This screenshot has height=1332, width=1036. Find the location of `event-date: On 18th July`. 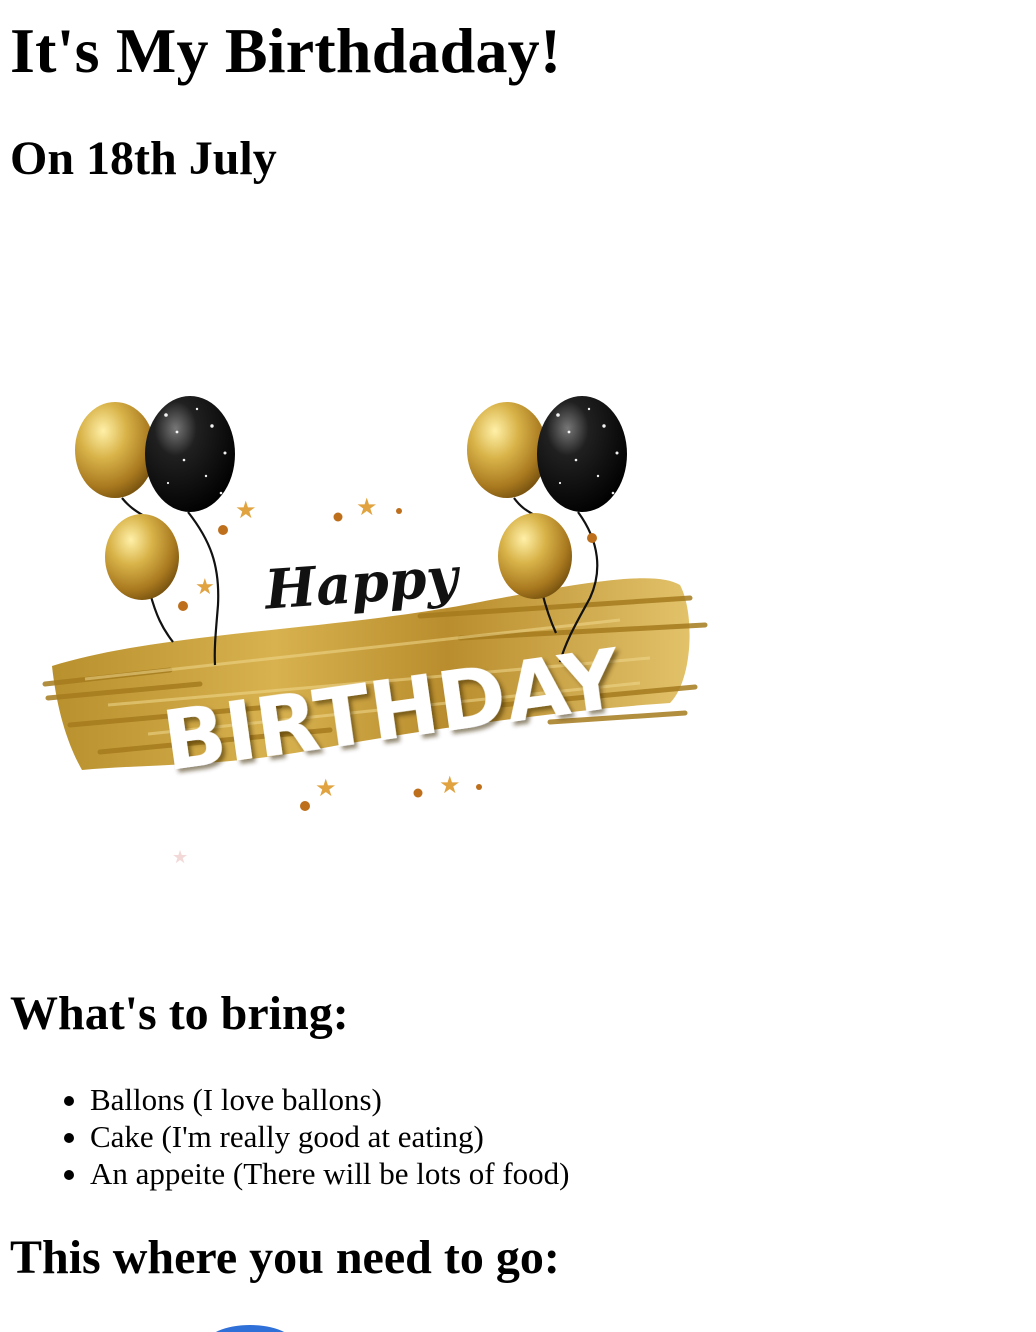

event-date: On 18th July is located at coordinates (143, 158).